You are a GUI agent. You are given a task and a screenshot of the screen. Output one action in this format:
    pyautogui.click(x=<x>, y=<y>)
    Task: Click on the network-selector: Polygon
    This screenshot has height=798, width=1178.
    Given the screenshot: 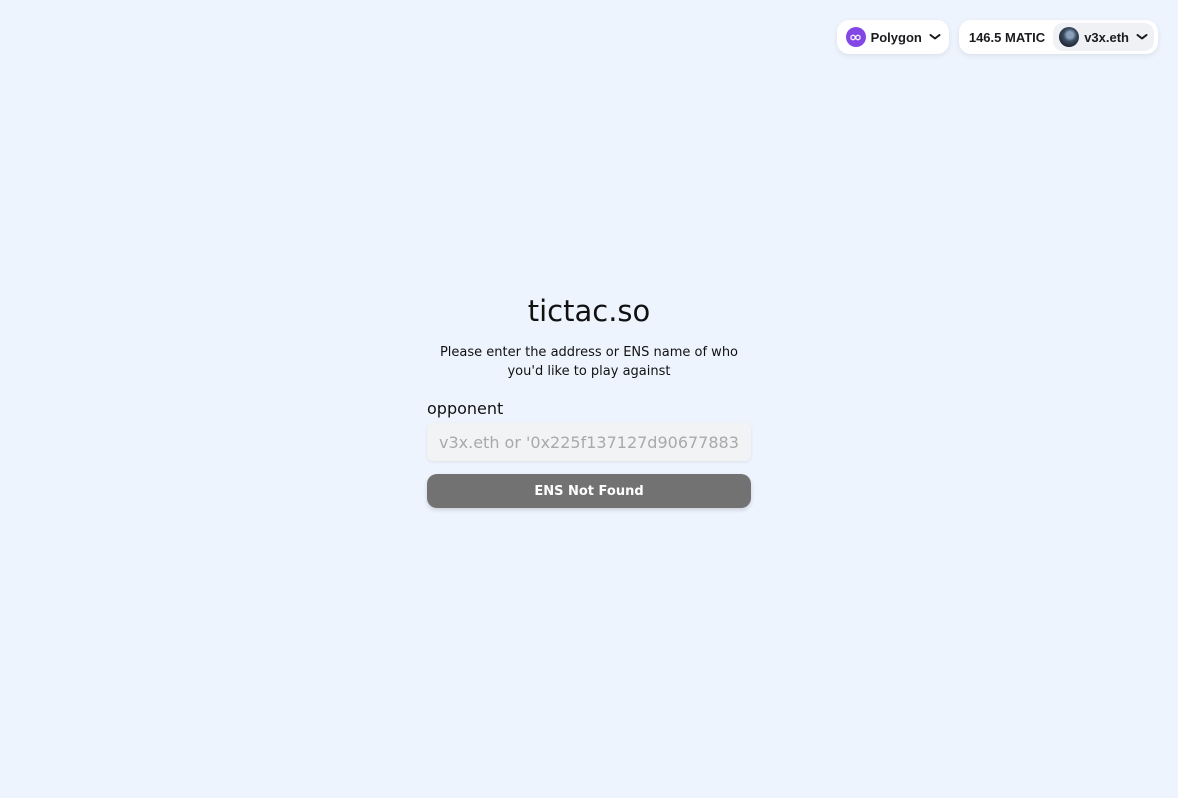 What is the action you would take?
    pyautogui.click(x=892, y=37)
    